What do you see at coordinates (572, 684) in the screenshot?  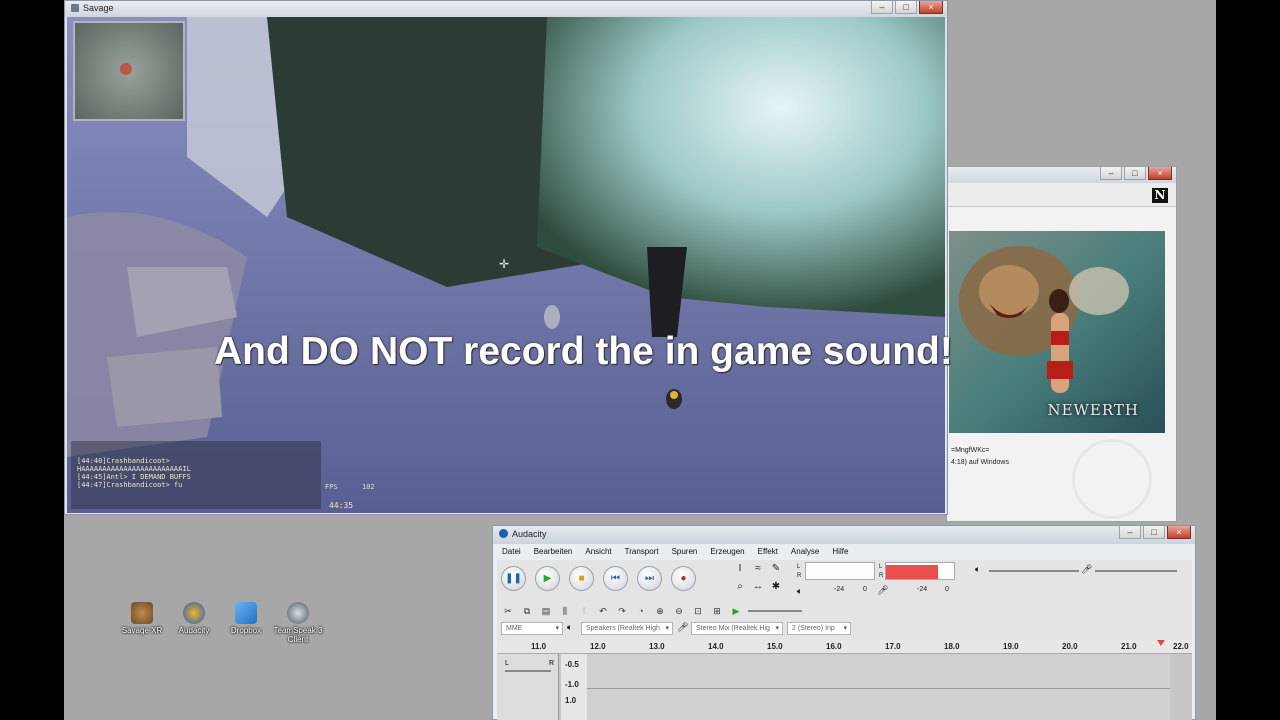 I see `scale-label: -1.0` at bounding box center [572, 684].